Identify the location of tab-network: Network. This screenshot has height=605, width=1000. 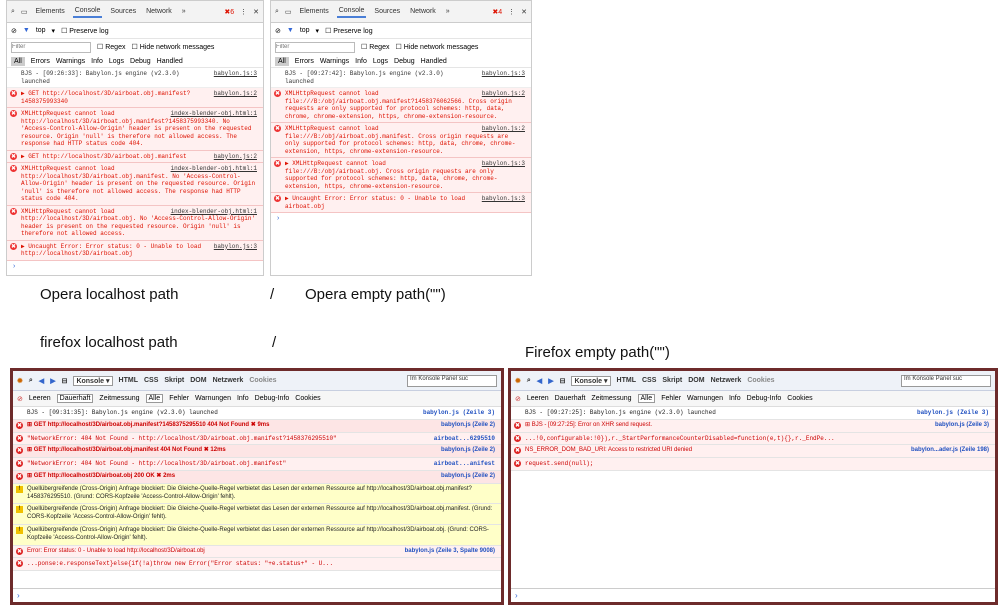
(423, 11).